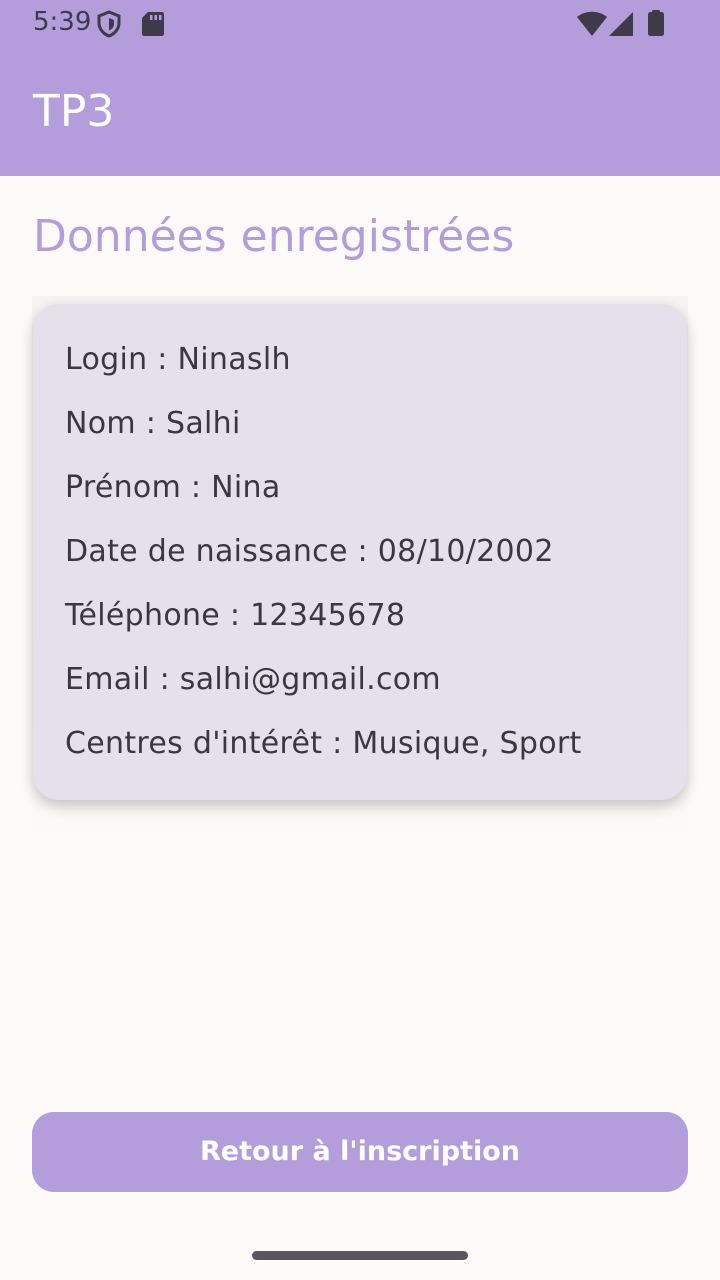 The image size is (720, 1280). Describe the element at coordinates (360, 1152) in the screenshot. I see `back-to-registration-button: Retour à l'inscription` at that location.